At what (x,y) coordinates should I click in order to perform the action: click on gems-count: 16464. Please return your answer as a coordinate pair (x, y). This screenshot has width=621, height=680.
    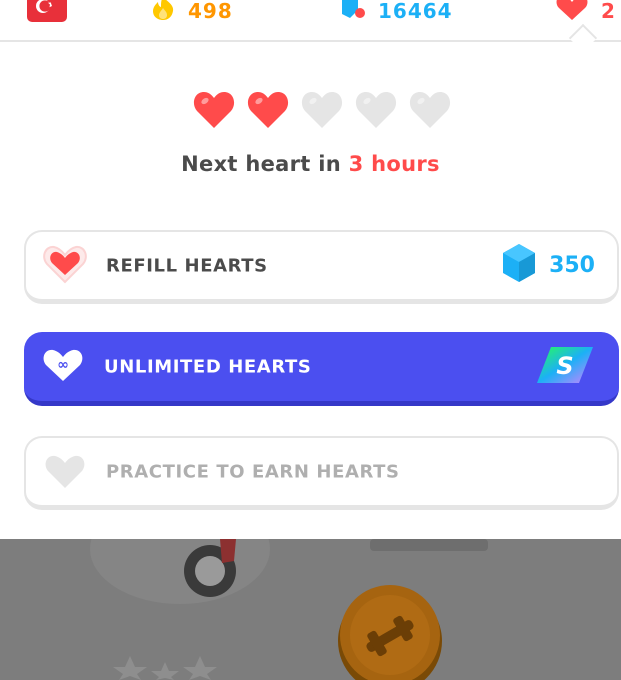
    Looking at the image, I should click on (415, 11).